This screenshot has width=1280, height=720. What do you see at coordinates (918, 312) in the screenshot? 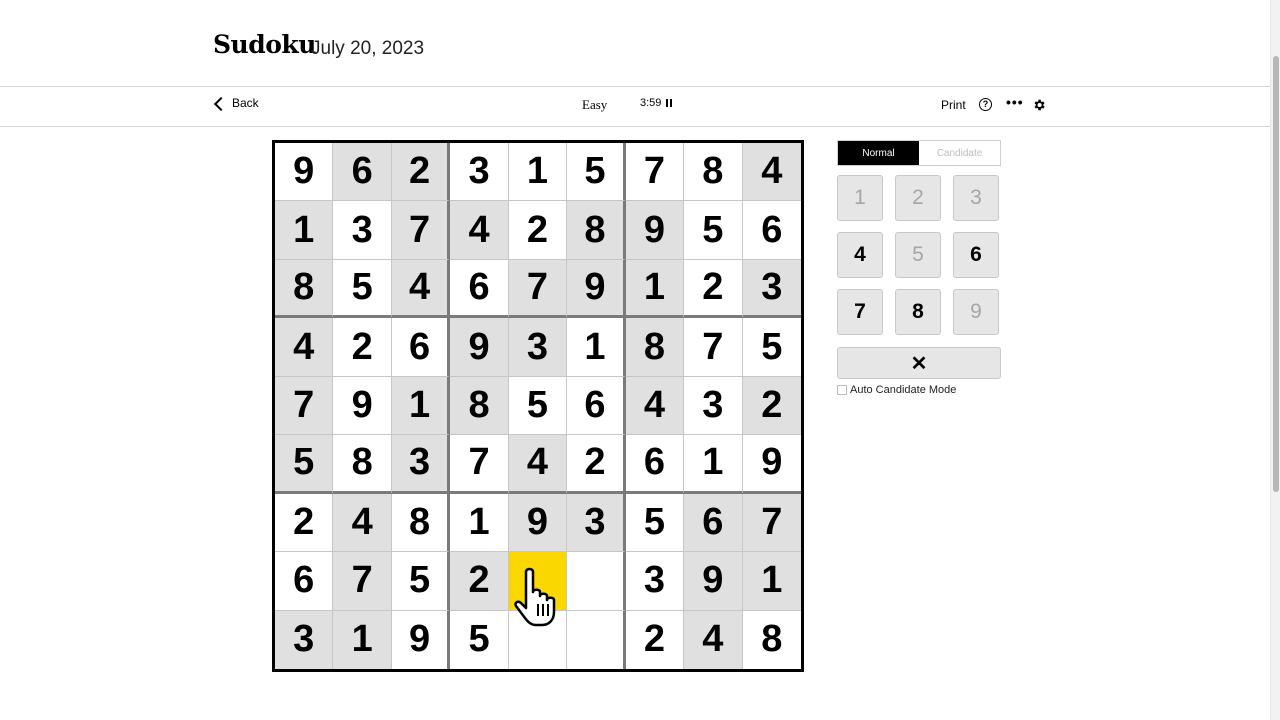
I see `number-key-8: 8` at bounding box center [918, 312].